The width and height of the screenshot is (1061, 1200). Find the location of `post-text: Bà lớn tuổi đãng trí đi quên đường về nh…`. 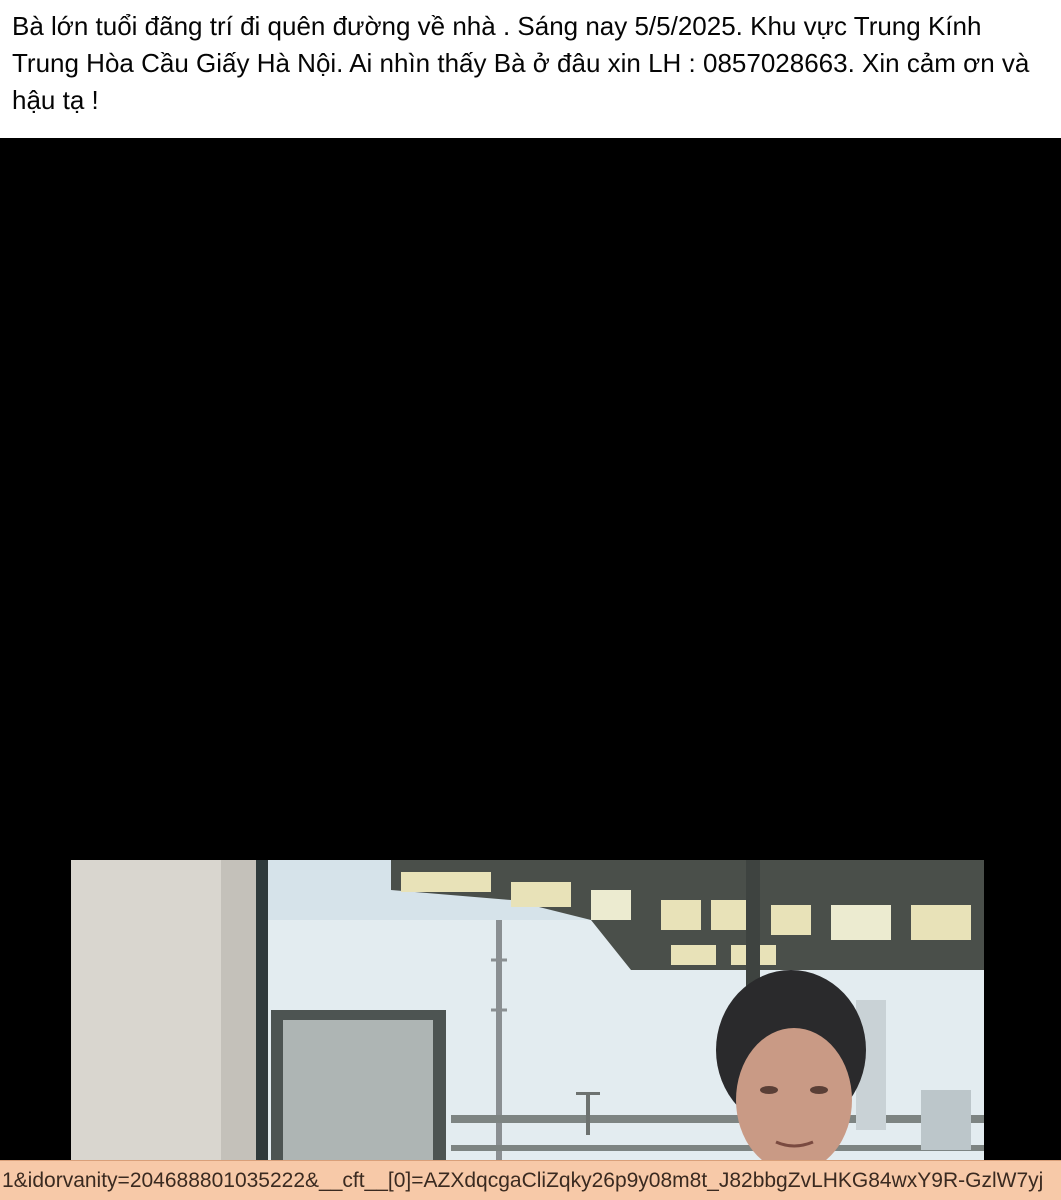

post-text: Bà lớn tuổi đãng trí đi quên đường về nh… is located at coordinates (521, 63).